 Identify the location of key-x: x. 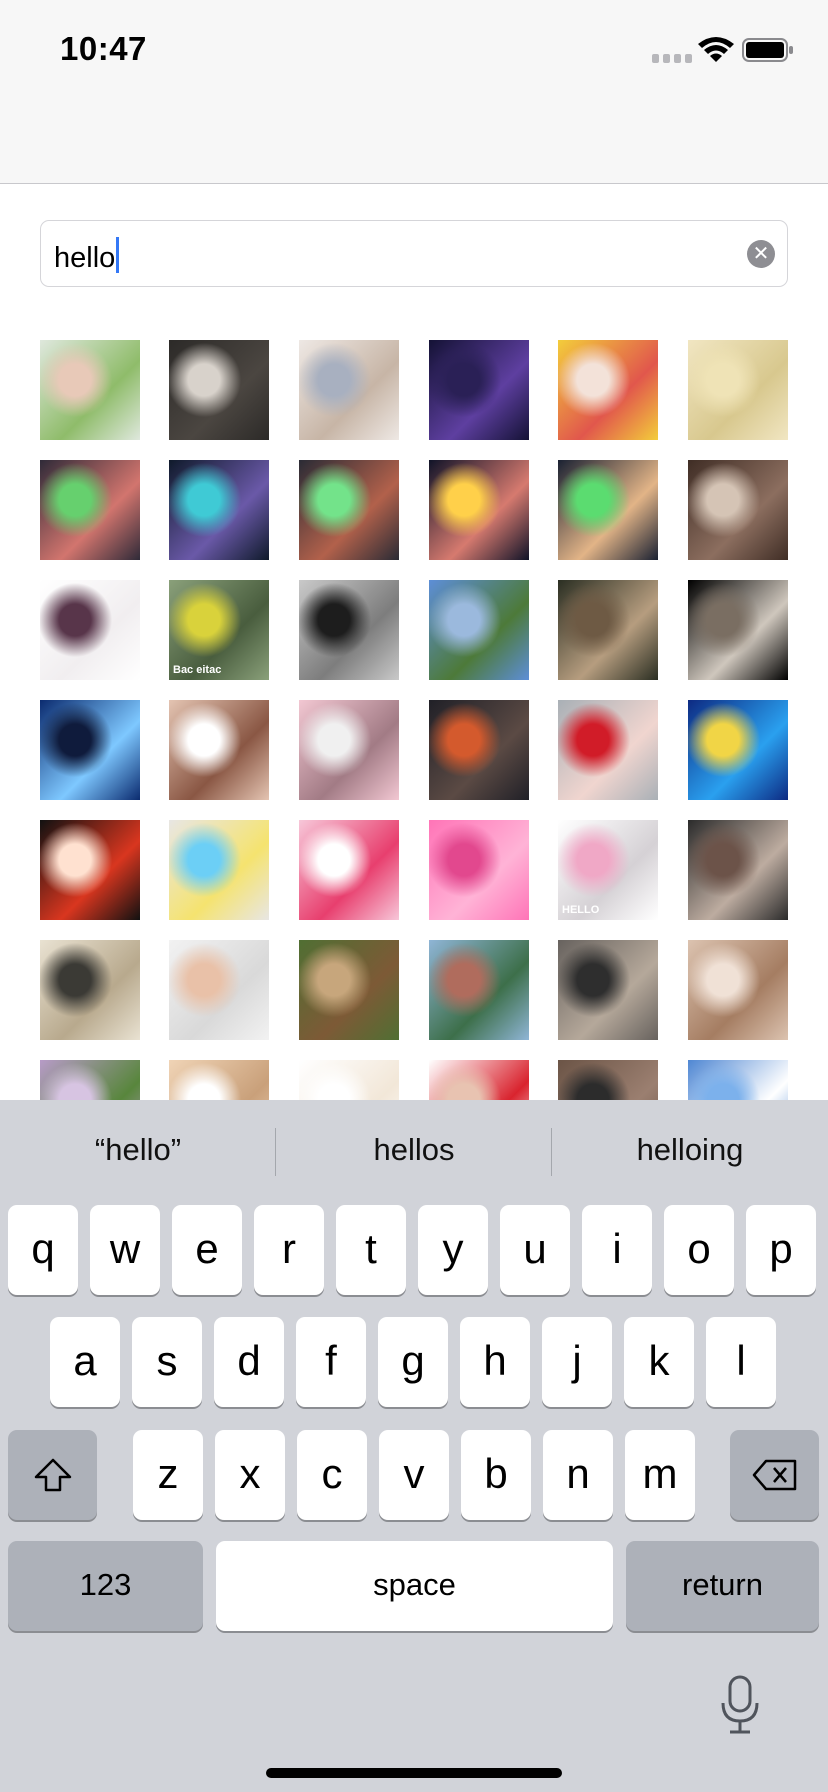
(250, 1475).